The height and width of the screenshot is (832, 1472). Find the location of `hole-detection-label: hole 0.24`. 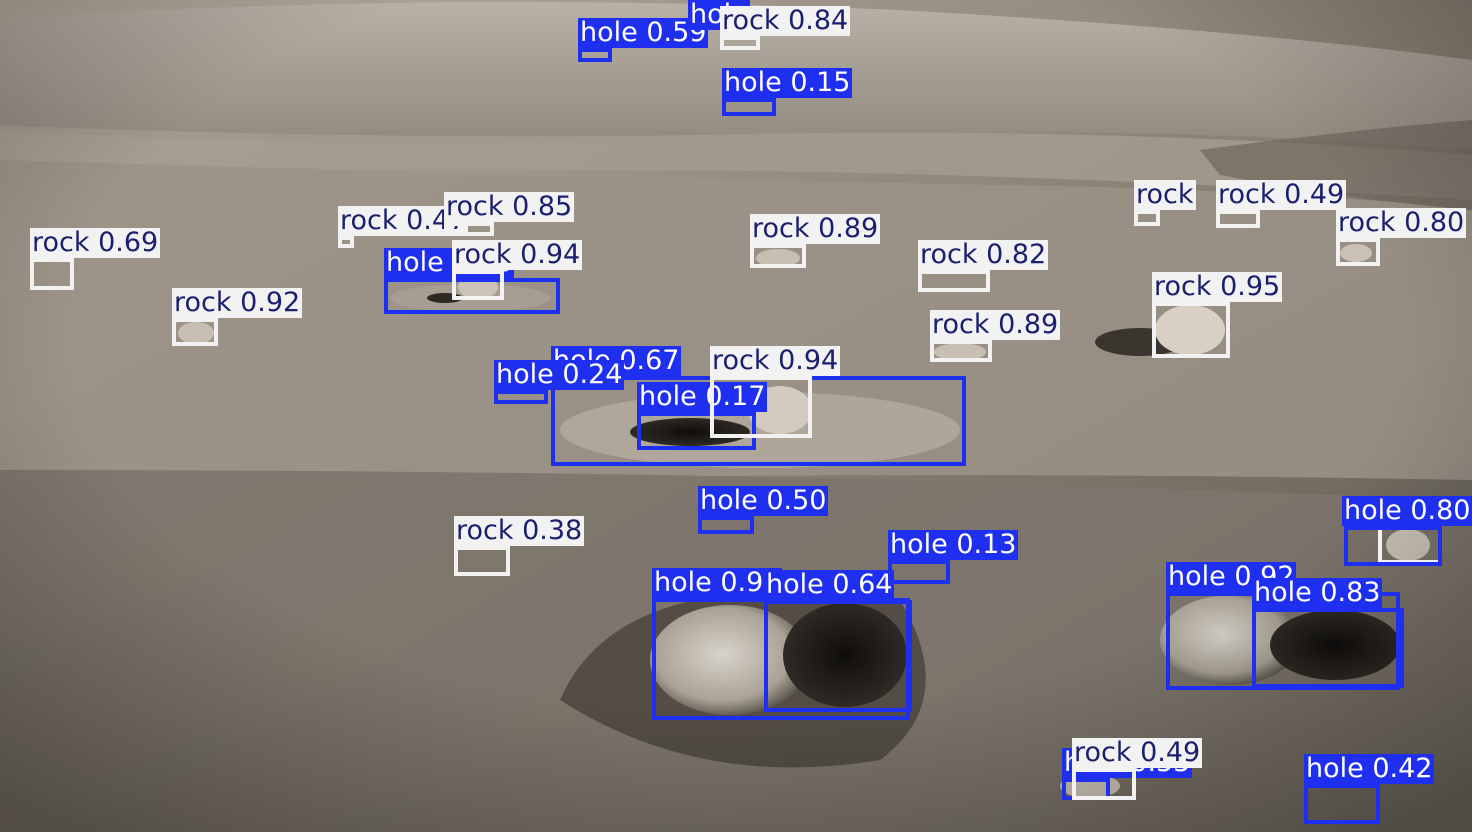

hole-detection-label: hole 0.24 is located at coordinates (559, 374).